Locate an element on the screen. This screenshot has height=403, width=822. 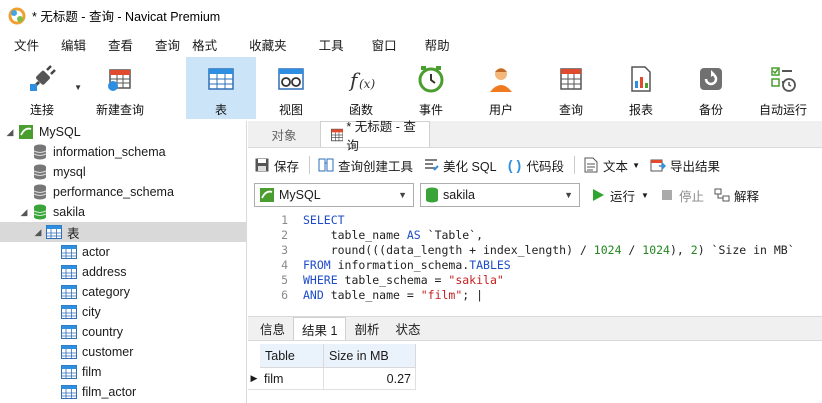
tree-db-information-schema: information_schema is located at coordinates (99, 152).